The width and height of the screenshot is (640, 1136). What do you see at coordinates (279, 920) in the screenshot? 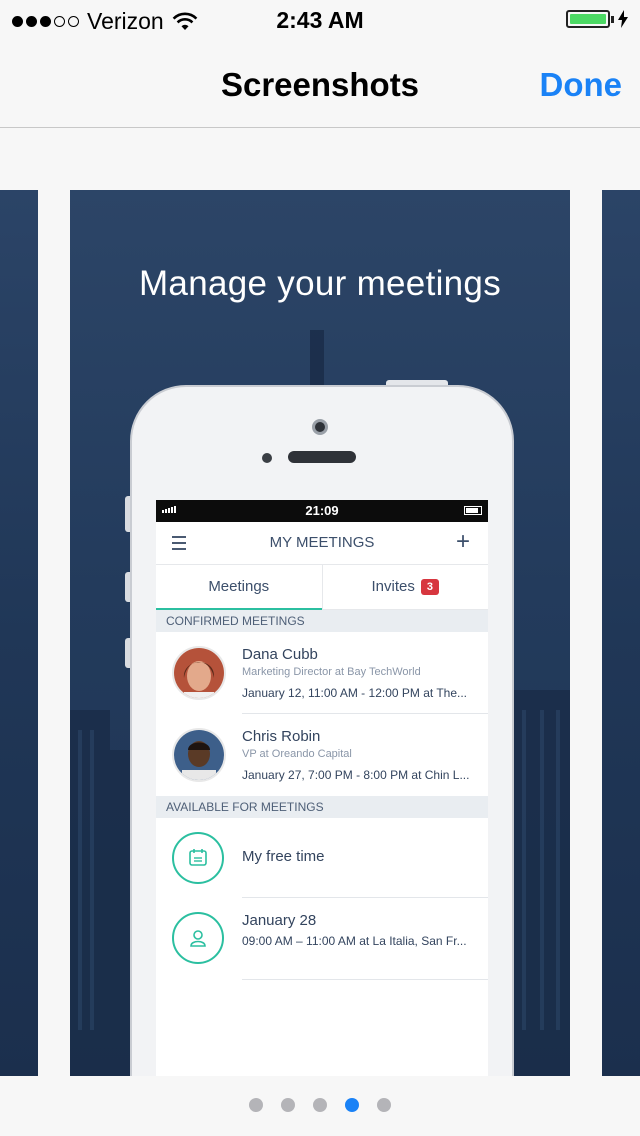
I see `availability-date: January 28` at bounding box center [279, 920].